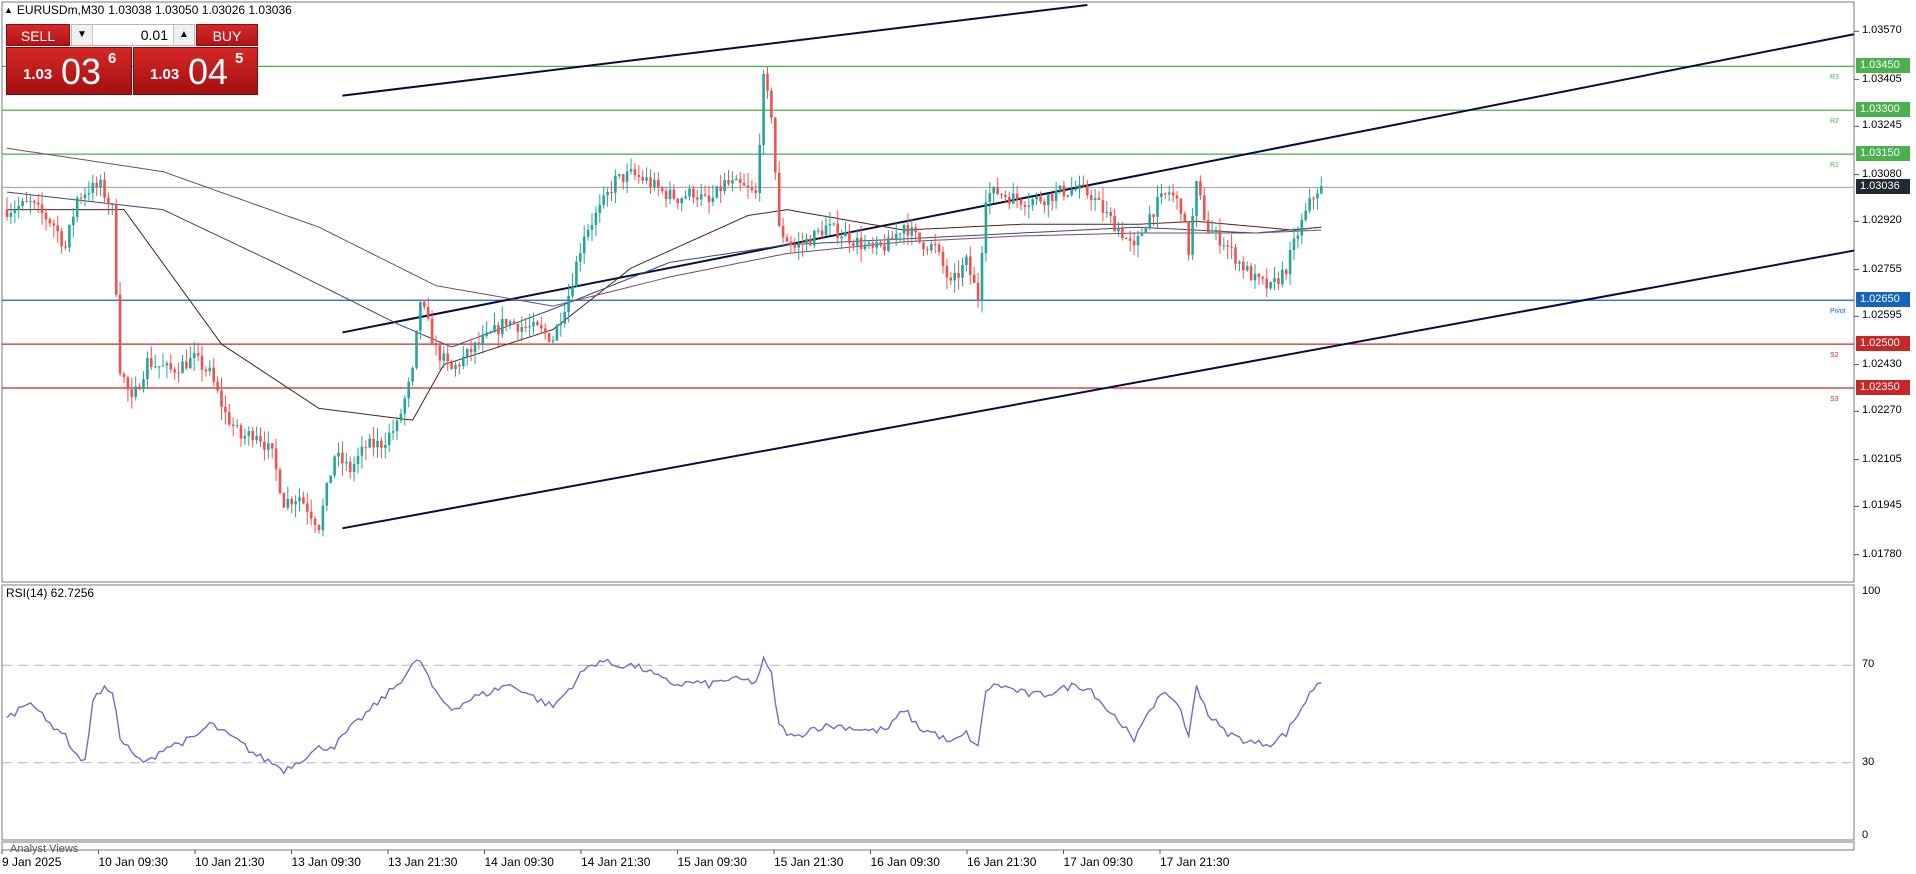 The image size is (1916, 874). Describe the element at coordinates (82, 35) in the screenshot. I see `lot-decrease-icon: ▼` at that location.